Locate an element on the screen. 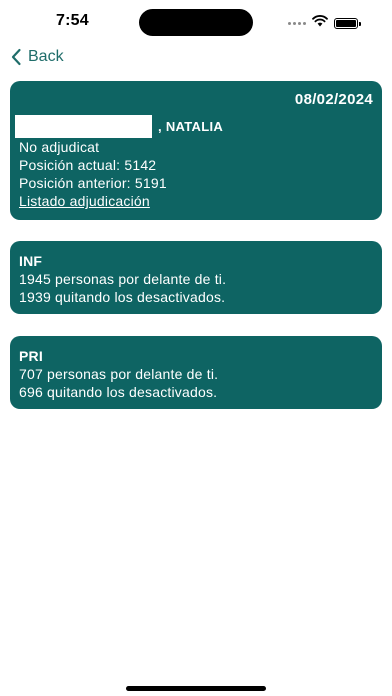 The height and width of the screenshot is (696, 392). battery-icon is located at coordinates (347, 23).